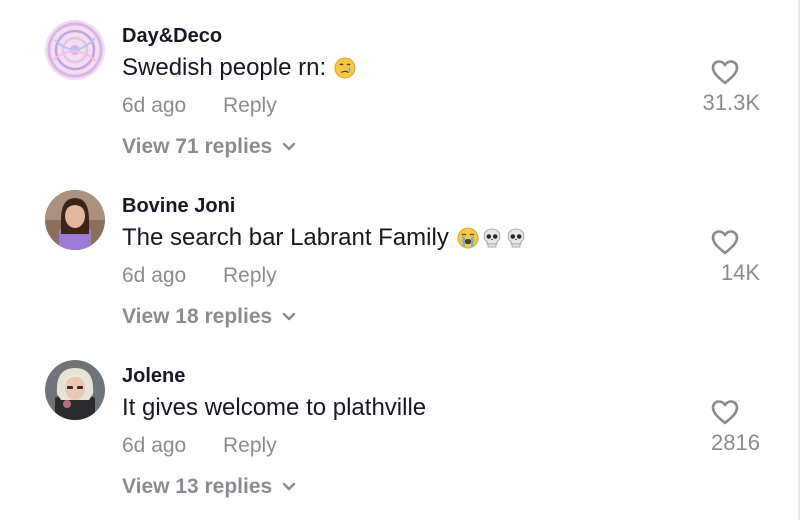 This screenshot has width=800, height=520. I want to click on comment-text: The search bar Labrant Family, so click(324, 238).